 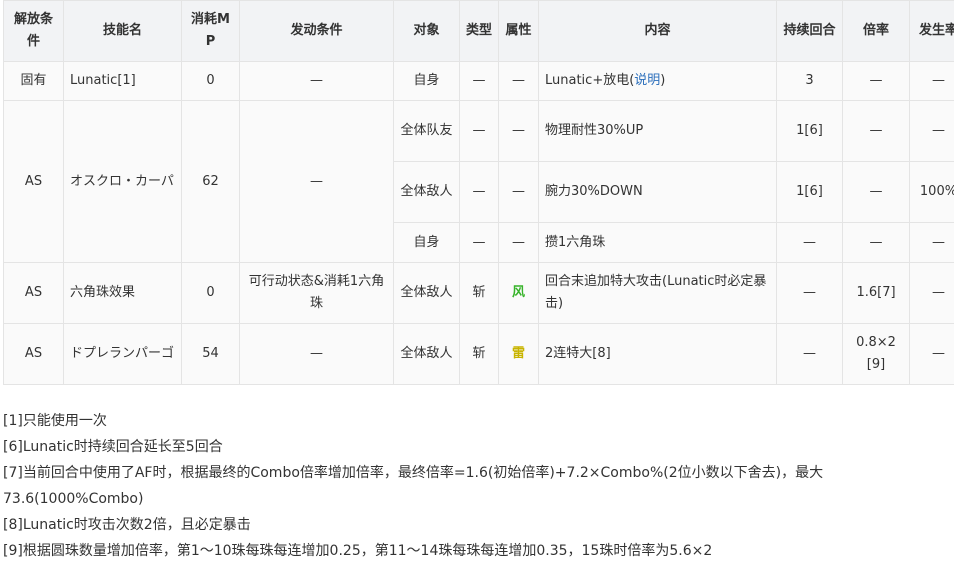 What do you see at coordinates (426, 31) in the screenshot?
I see `col-header-target: 对象` at bounding box center [426, 31].